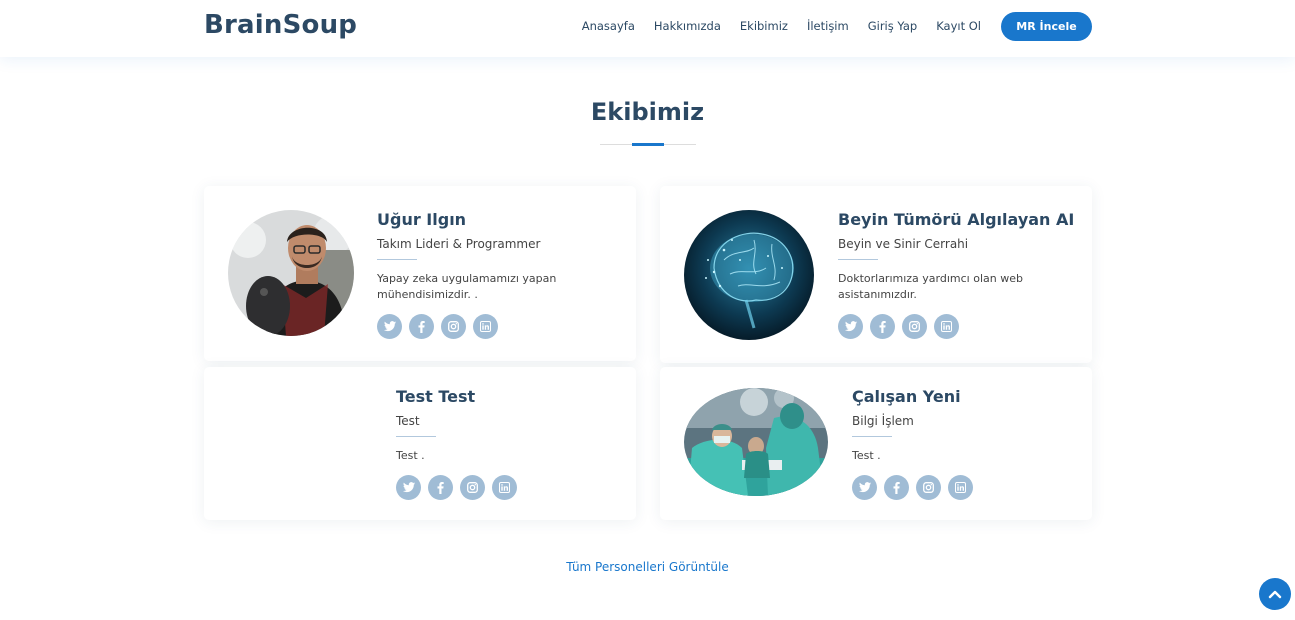  Describe the element at coordinates (408, 421) in the screenshot. I see `member-role: Test` at that location.